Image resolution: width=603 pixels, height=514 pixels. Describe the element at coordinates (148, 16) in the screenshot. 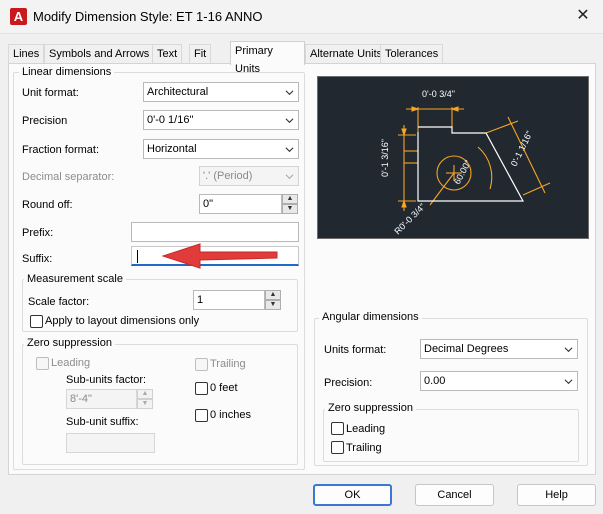

I see `window-title: Modify Dimension Style: ET 1-16 ANNO` at that location.